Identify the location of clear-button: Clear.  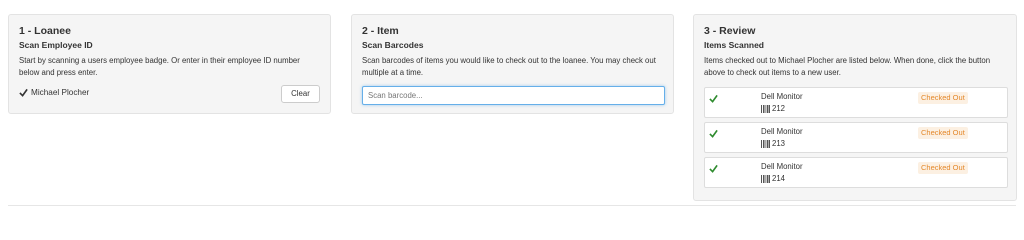
(300, 94).